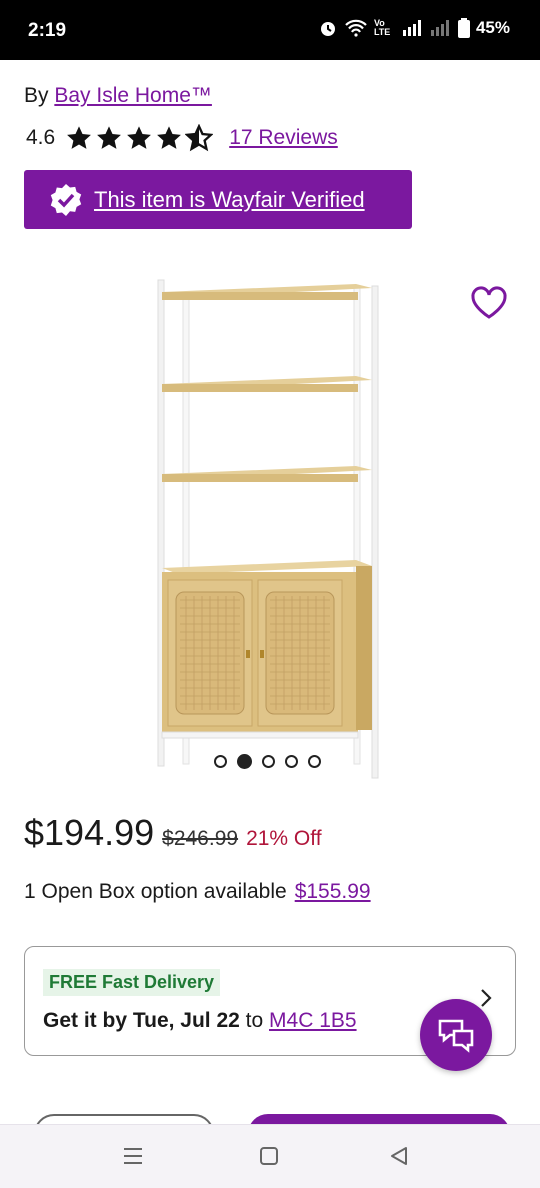 Image resolution: width=540 pixels, height=1188 pixels. I want to click on battery-percent: 45%, so click(492, 27).